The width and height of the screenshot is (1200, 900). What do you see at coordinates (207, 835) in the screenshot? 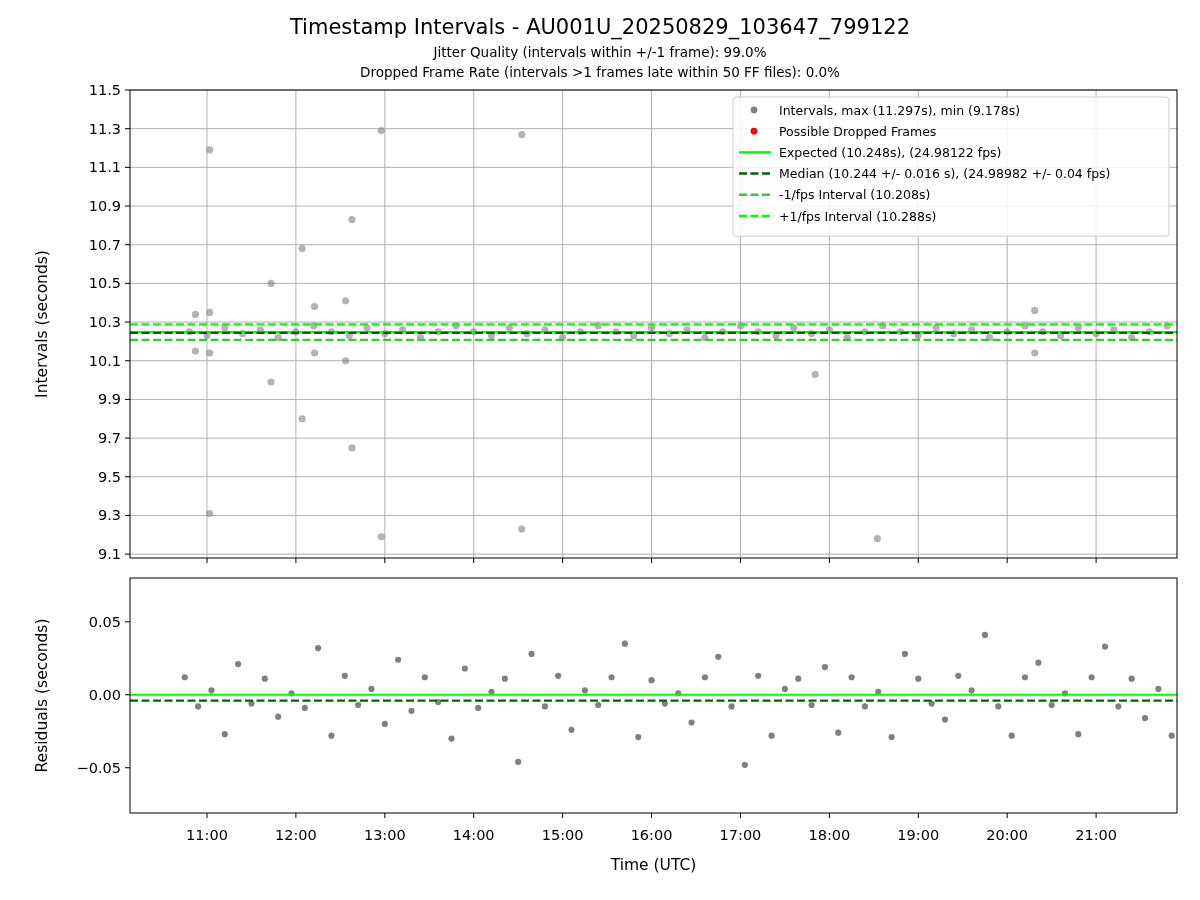
I see `tick-label: 11:00` at bounding box center [207, 835].